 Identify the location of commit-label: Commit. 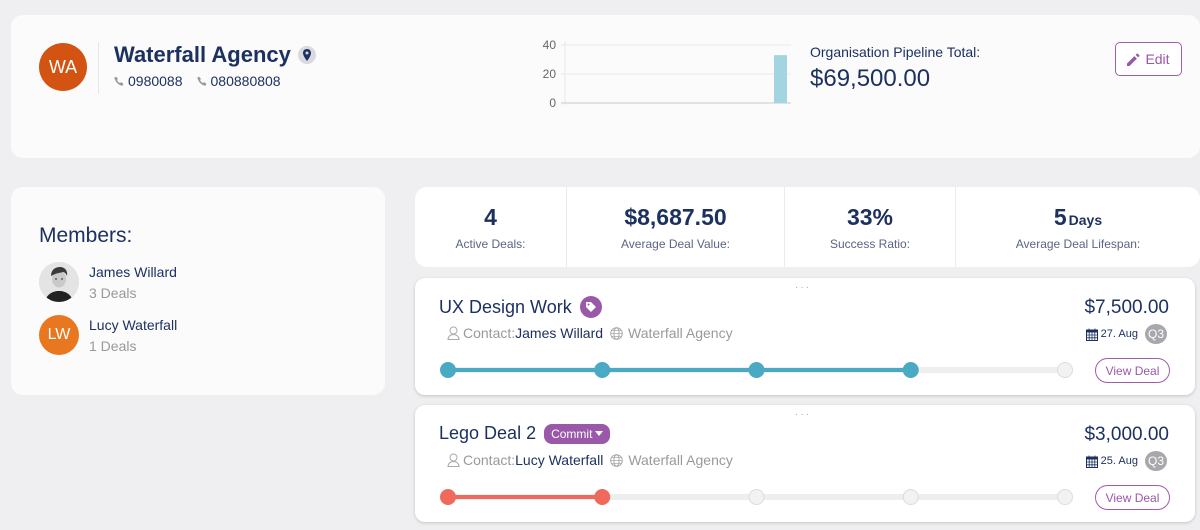
(572, 433).